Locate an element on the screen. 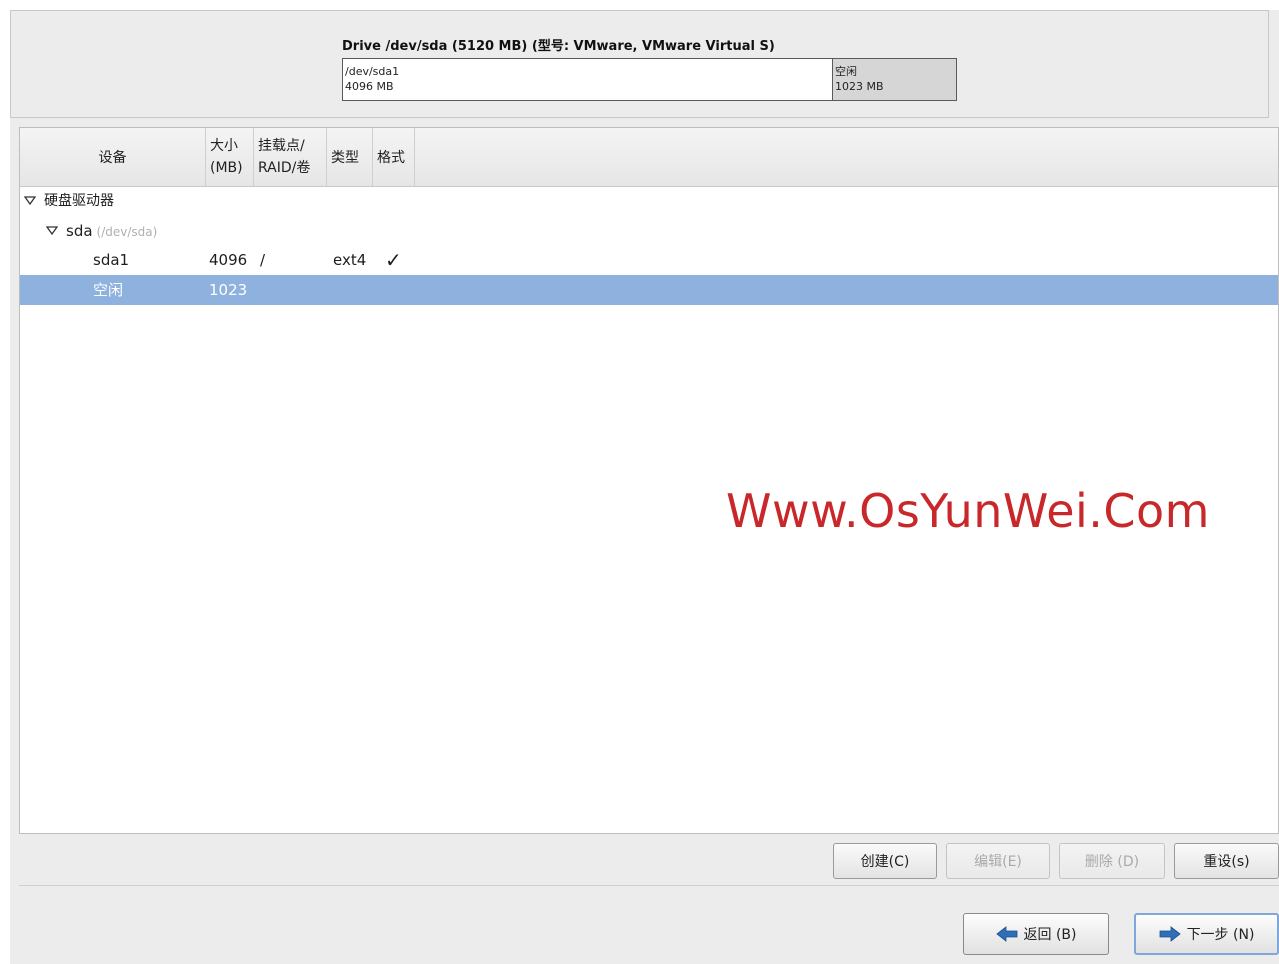 The height and width of the screenshot is (964, 1279). divider is located at coordinates (649, 885).